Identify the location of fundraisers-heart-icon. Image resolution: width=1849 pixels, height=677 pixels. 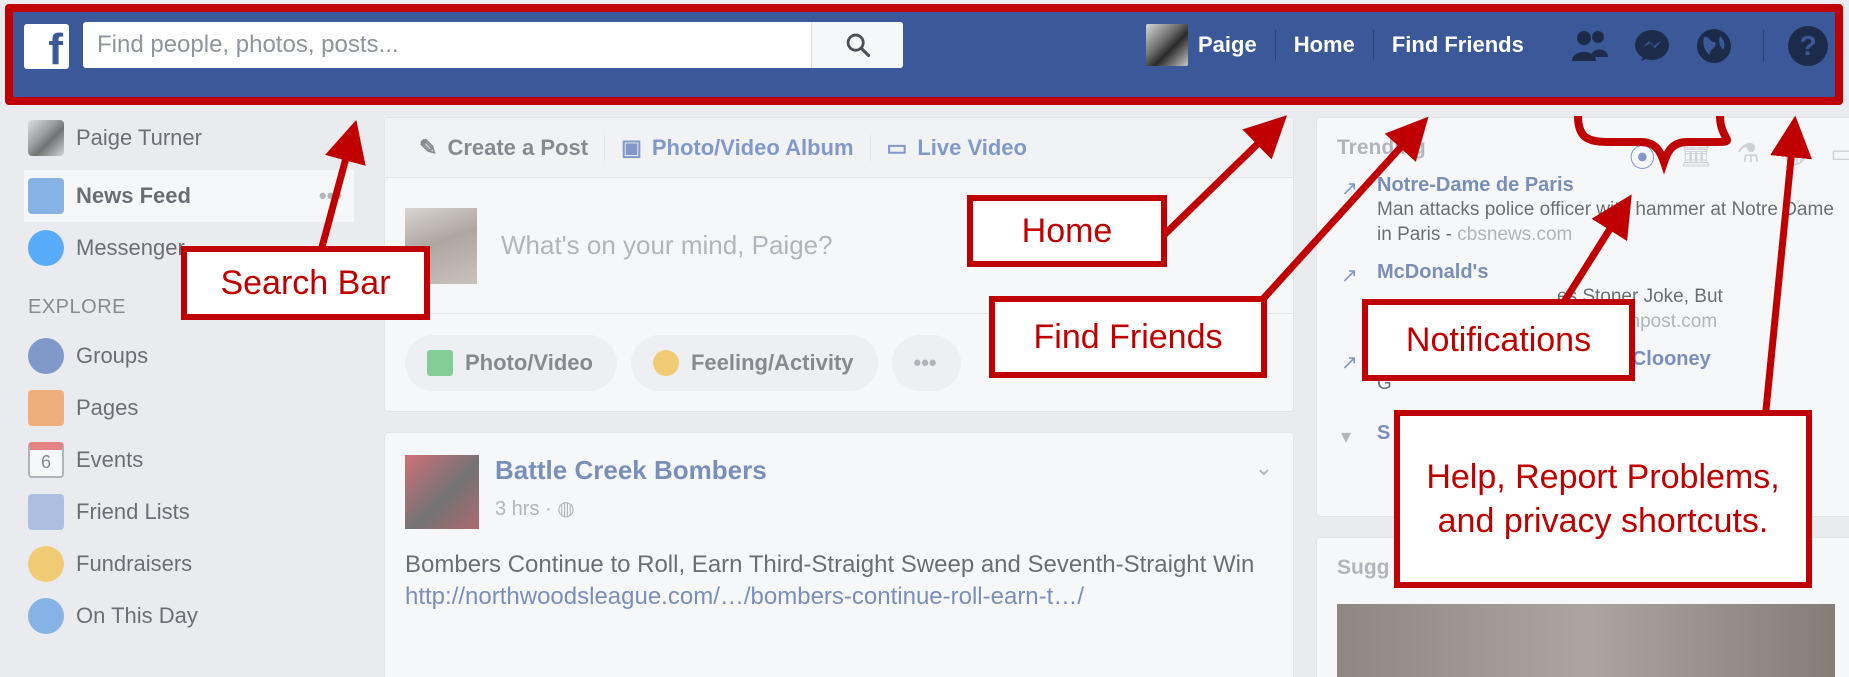
(46, 564).